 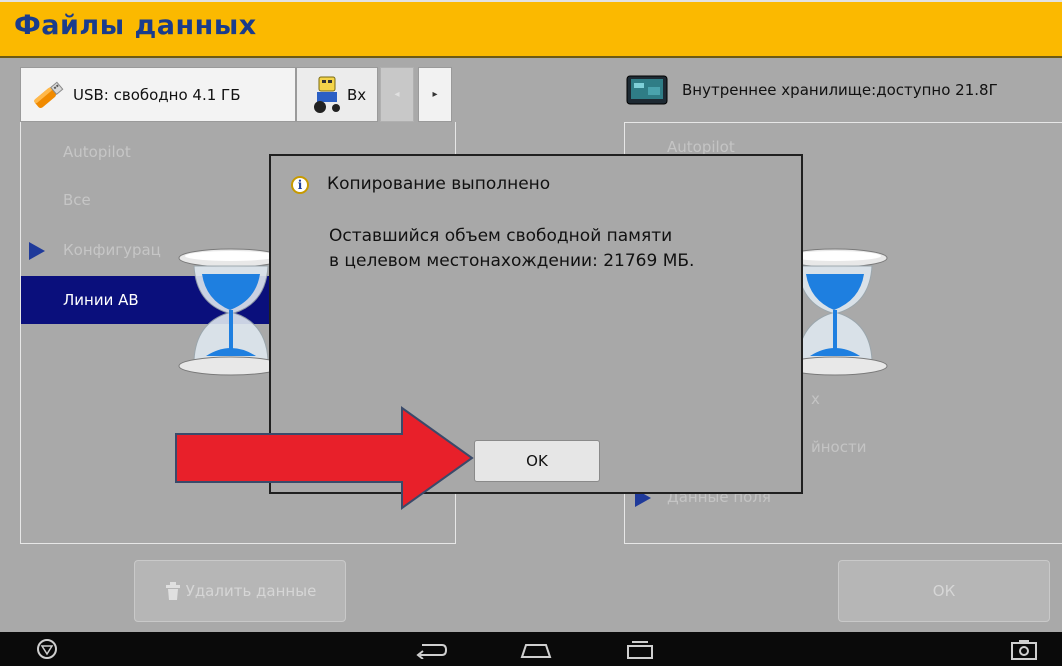 What do you see at coordinates (640, 652) in the screenshot?
I see `recents-icon` at bounding box center [640, 652].